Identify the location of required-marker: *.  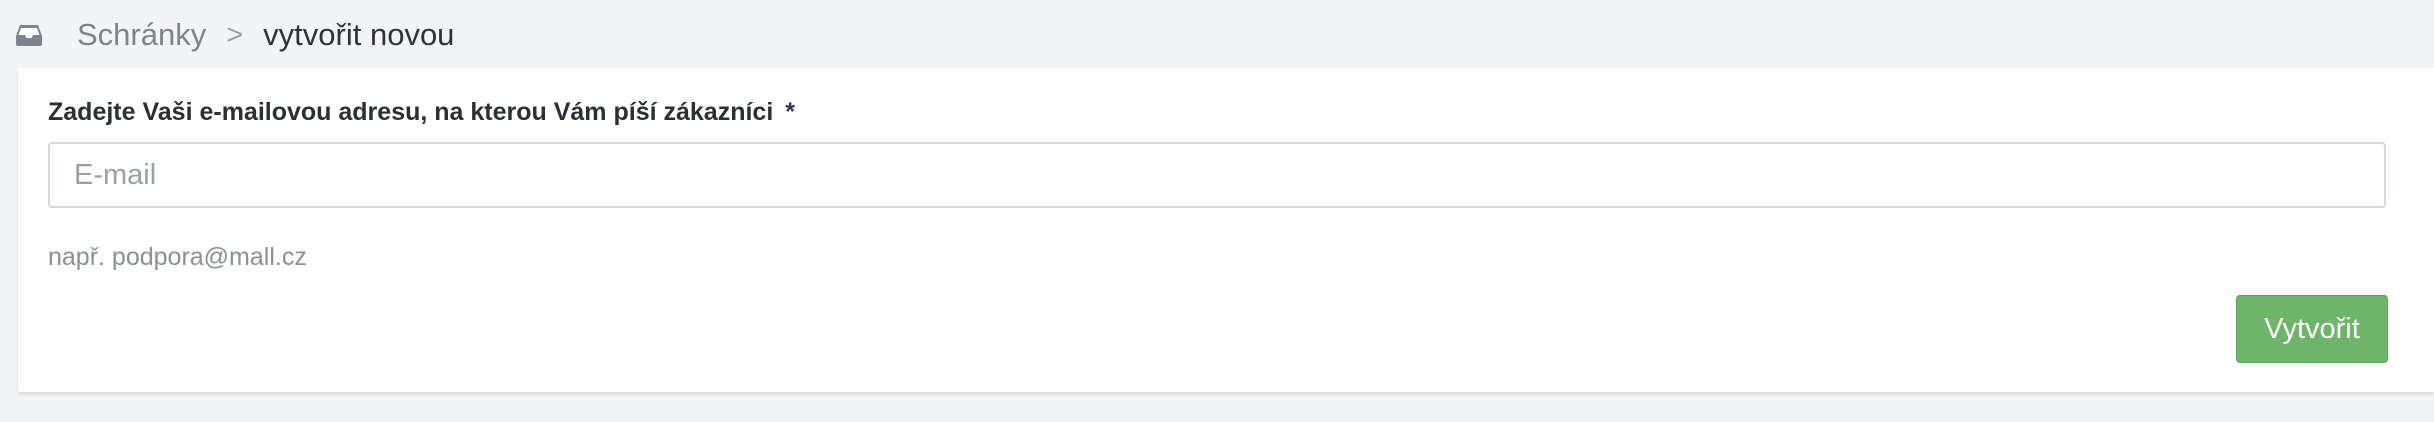
(790, 112).